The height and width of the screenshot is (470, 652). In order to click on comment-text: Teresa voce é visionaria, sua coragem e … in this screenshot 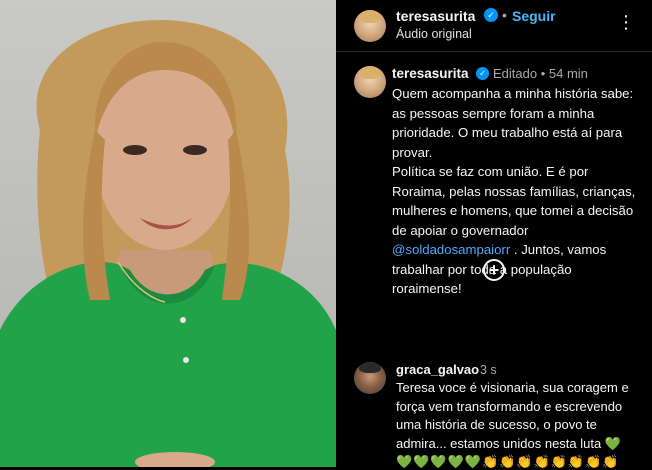, I will do `click(512, 415)`.